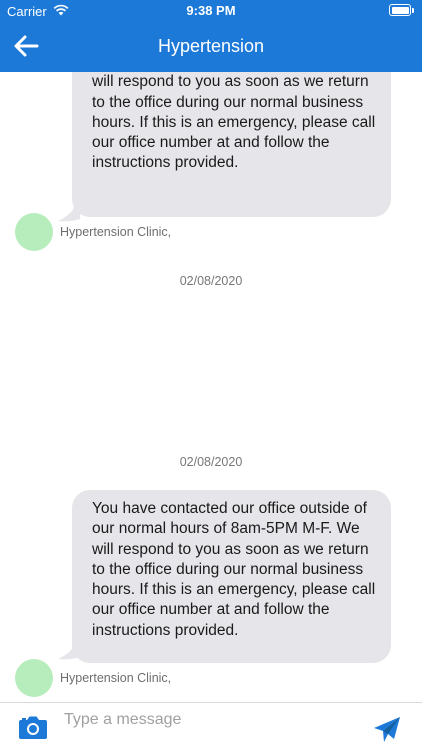  I want to click on app-header: Carrier 9:38 PM Hypertension, so click(211, 36).